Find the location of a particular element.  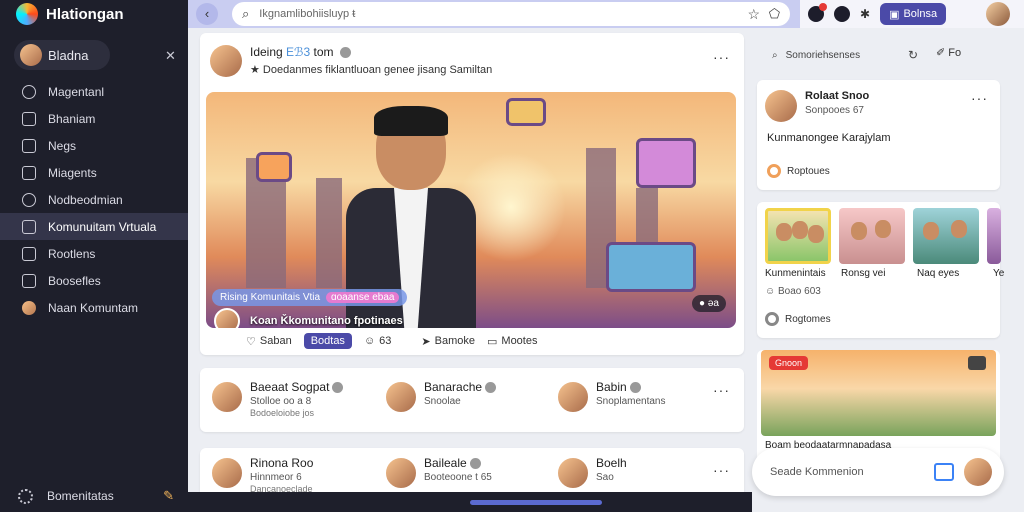

thumbnail-row is located at coordinates (883, 236).